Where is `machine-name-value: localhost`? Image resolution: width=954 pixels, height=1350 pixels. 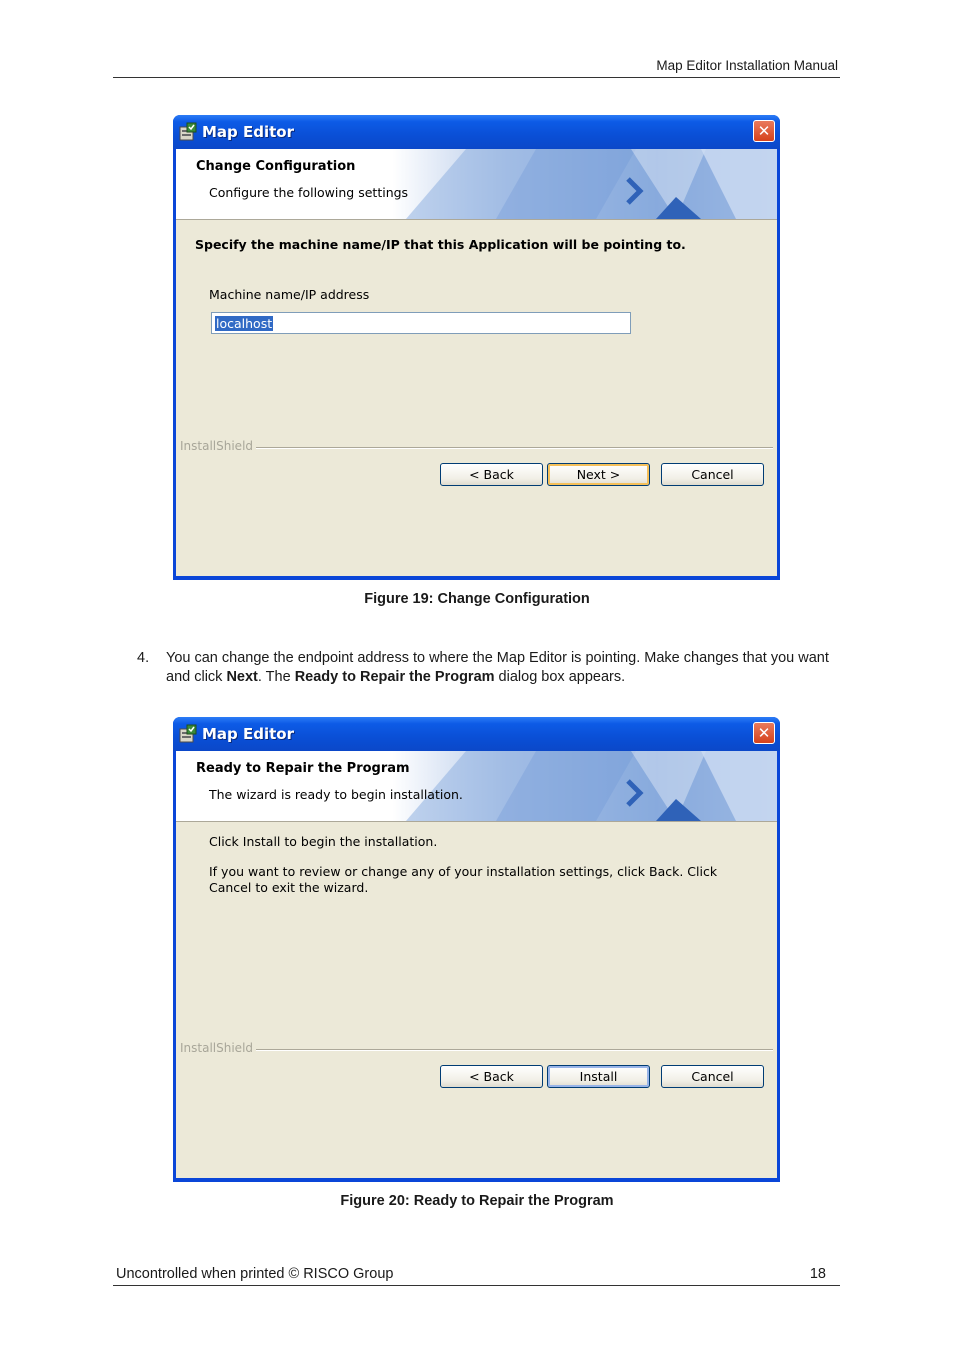 machine-name-value: localhost is located at coordinates (244, 323).